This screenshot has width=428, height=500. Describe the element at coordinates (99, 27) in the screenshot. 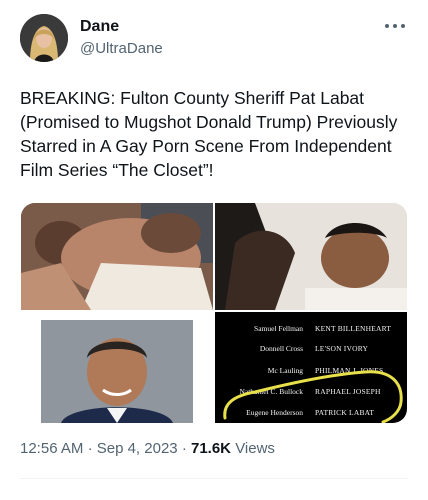

I see `display-name: Dane` at that location.